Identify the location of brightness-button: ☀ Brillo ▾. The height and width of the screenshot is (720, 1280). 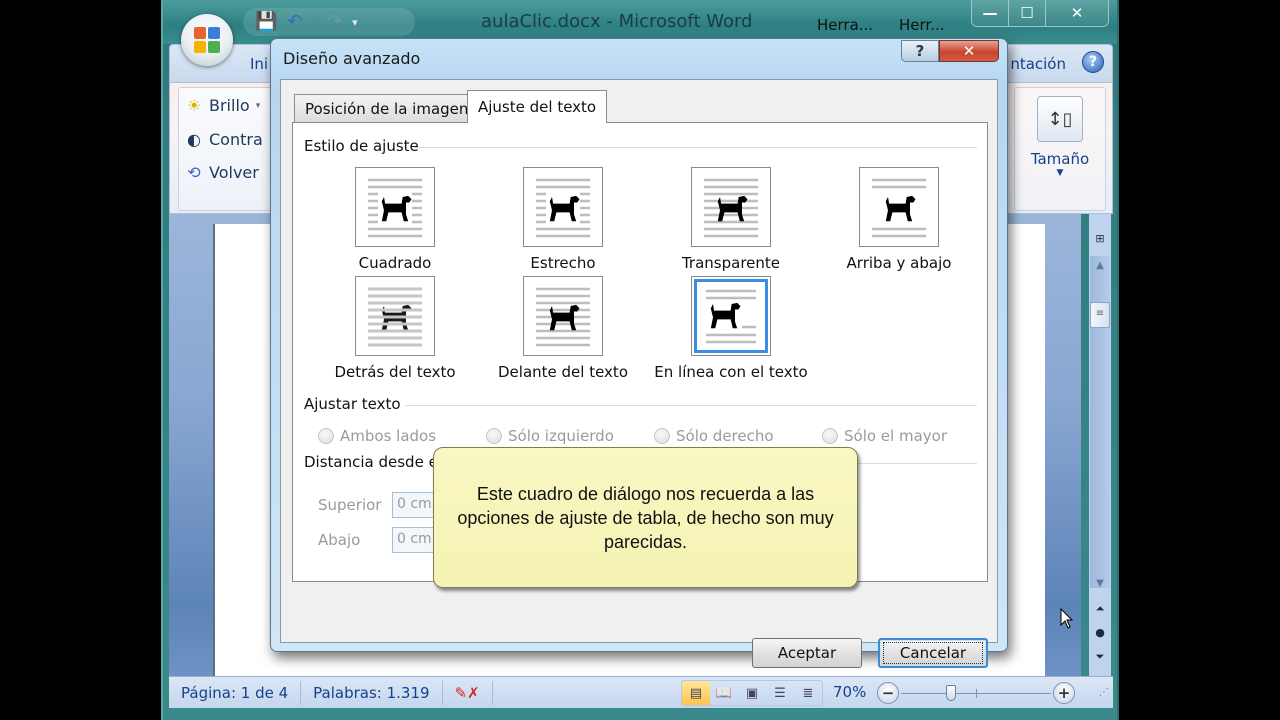
(222, 105).